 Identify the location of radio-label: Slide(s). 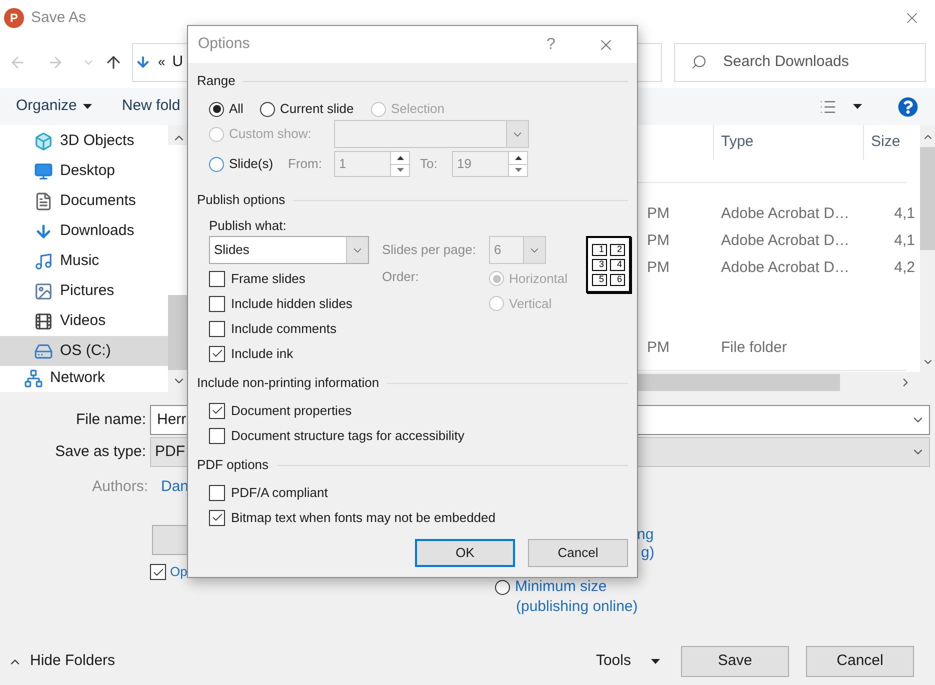
(251, 164).